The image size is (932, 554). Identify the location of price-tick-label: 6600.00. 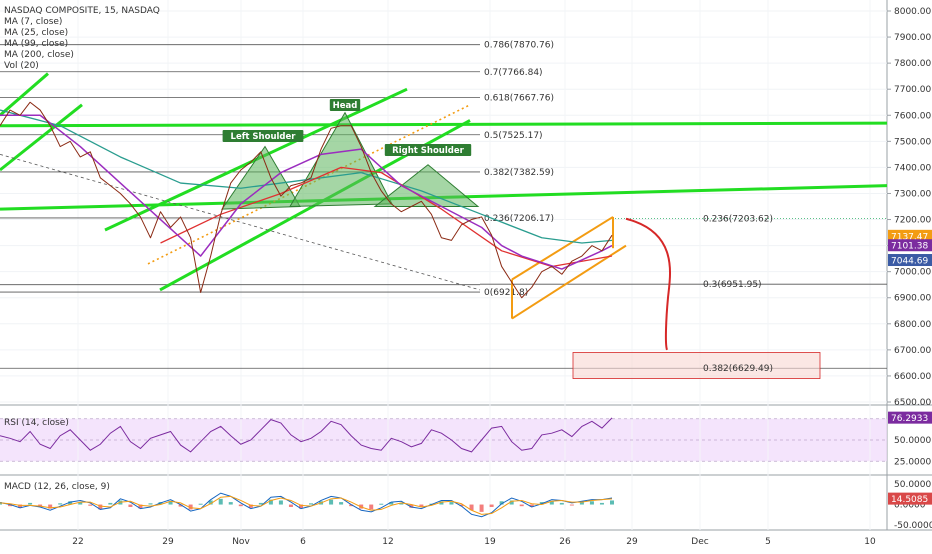
(912, 377).